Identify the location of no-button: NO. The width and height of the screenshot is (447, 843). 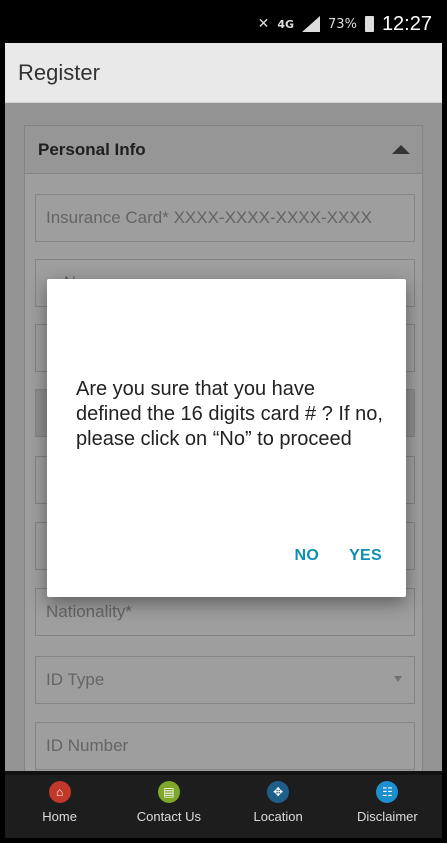
(306, 556).